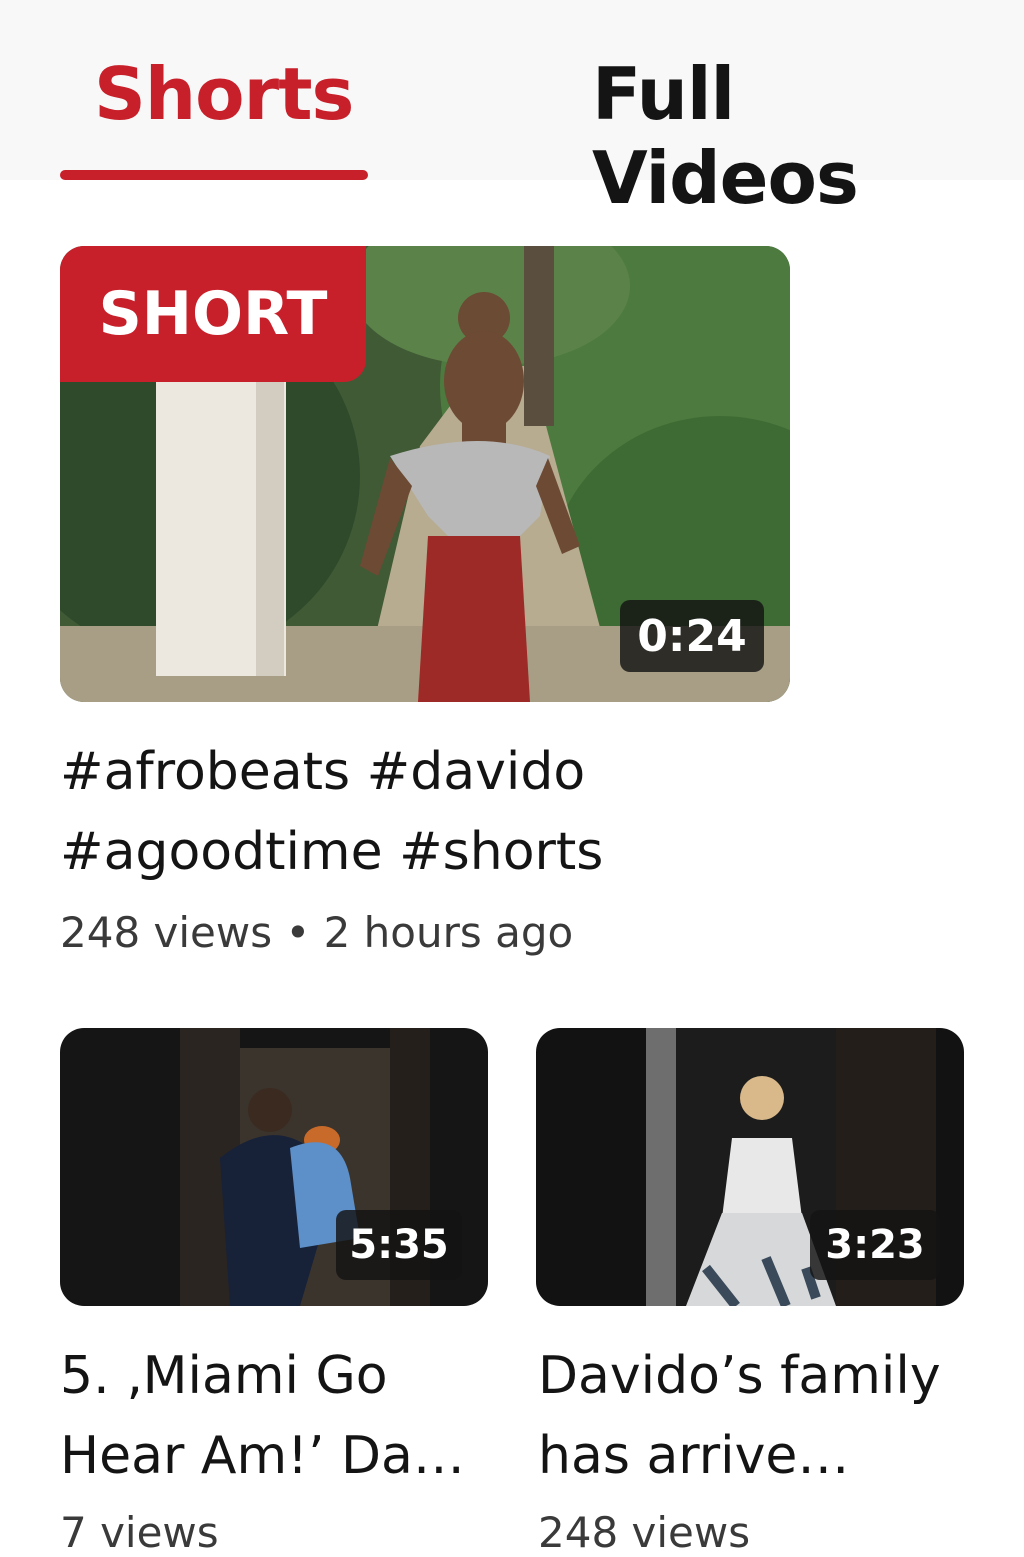  I want to click on video-meta: 7 views, so click(139, 1532).